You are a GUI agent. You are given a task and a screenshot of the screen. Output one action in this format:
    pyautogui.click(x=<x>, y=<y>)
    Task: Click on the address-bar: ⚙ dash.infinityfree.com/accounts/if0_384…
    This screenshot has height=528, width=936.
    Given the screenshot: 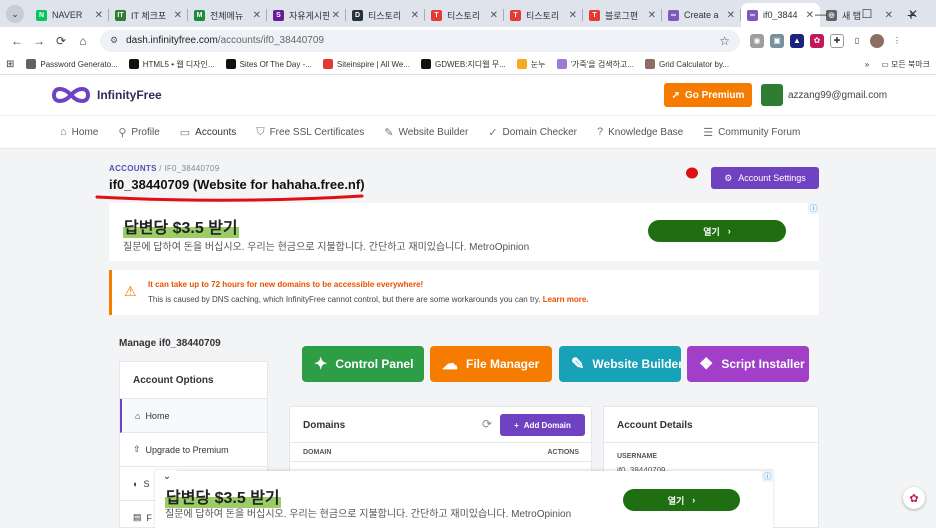 What is the action you would take?
    pyautogui.click(x=420, y=40)
    